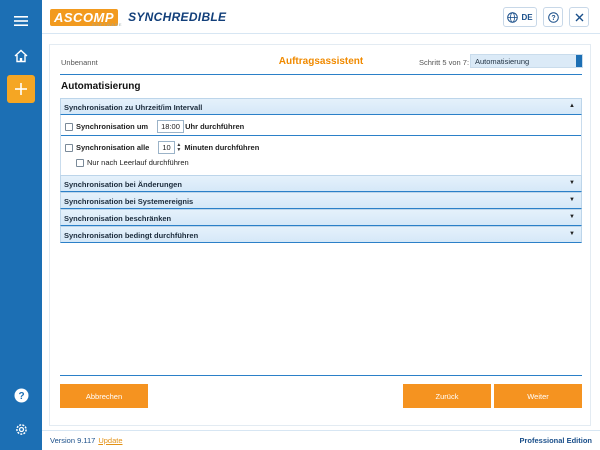 Image resolution: width=600 pixels, height=450 pixels. What do you see at coordinates (447, 396) in the screenshot?
I see `back-button: Zurück` at bounding box center [447, 396].